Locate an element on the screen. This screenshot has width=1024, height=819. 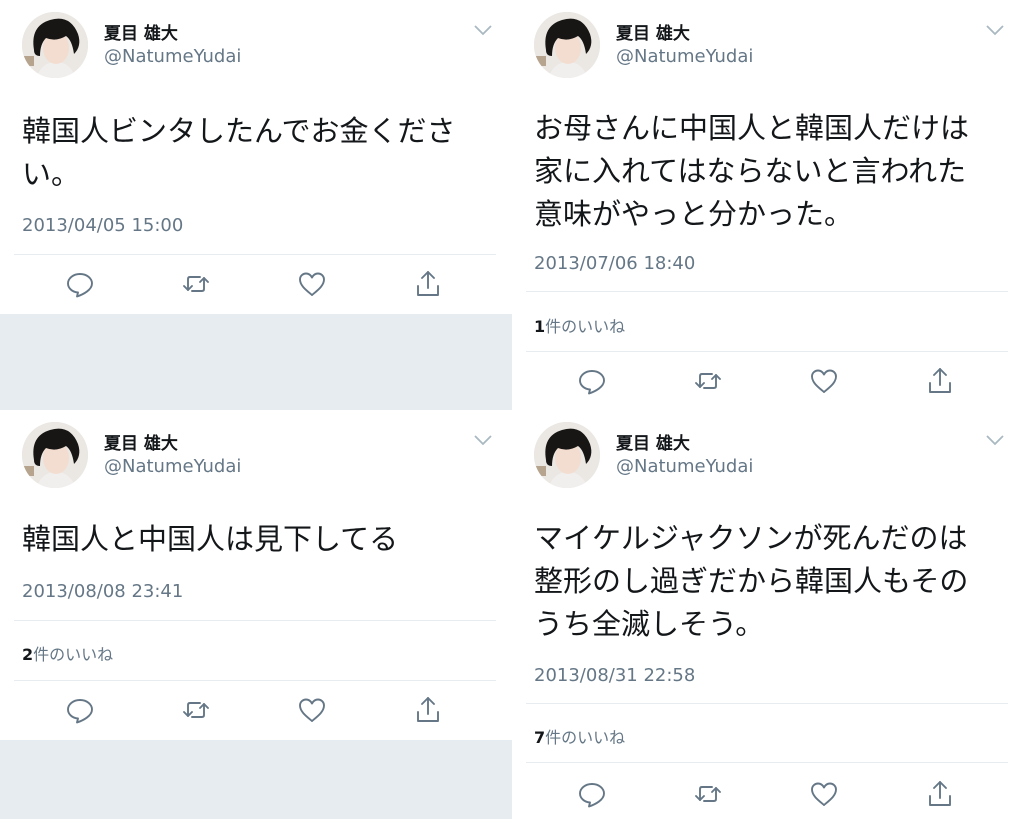
tweet-timestamp: 2013/04/05 15:00 is located at coordinates (102, 225).